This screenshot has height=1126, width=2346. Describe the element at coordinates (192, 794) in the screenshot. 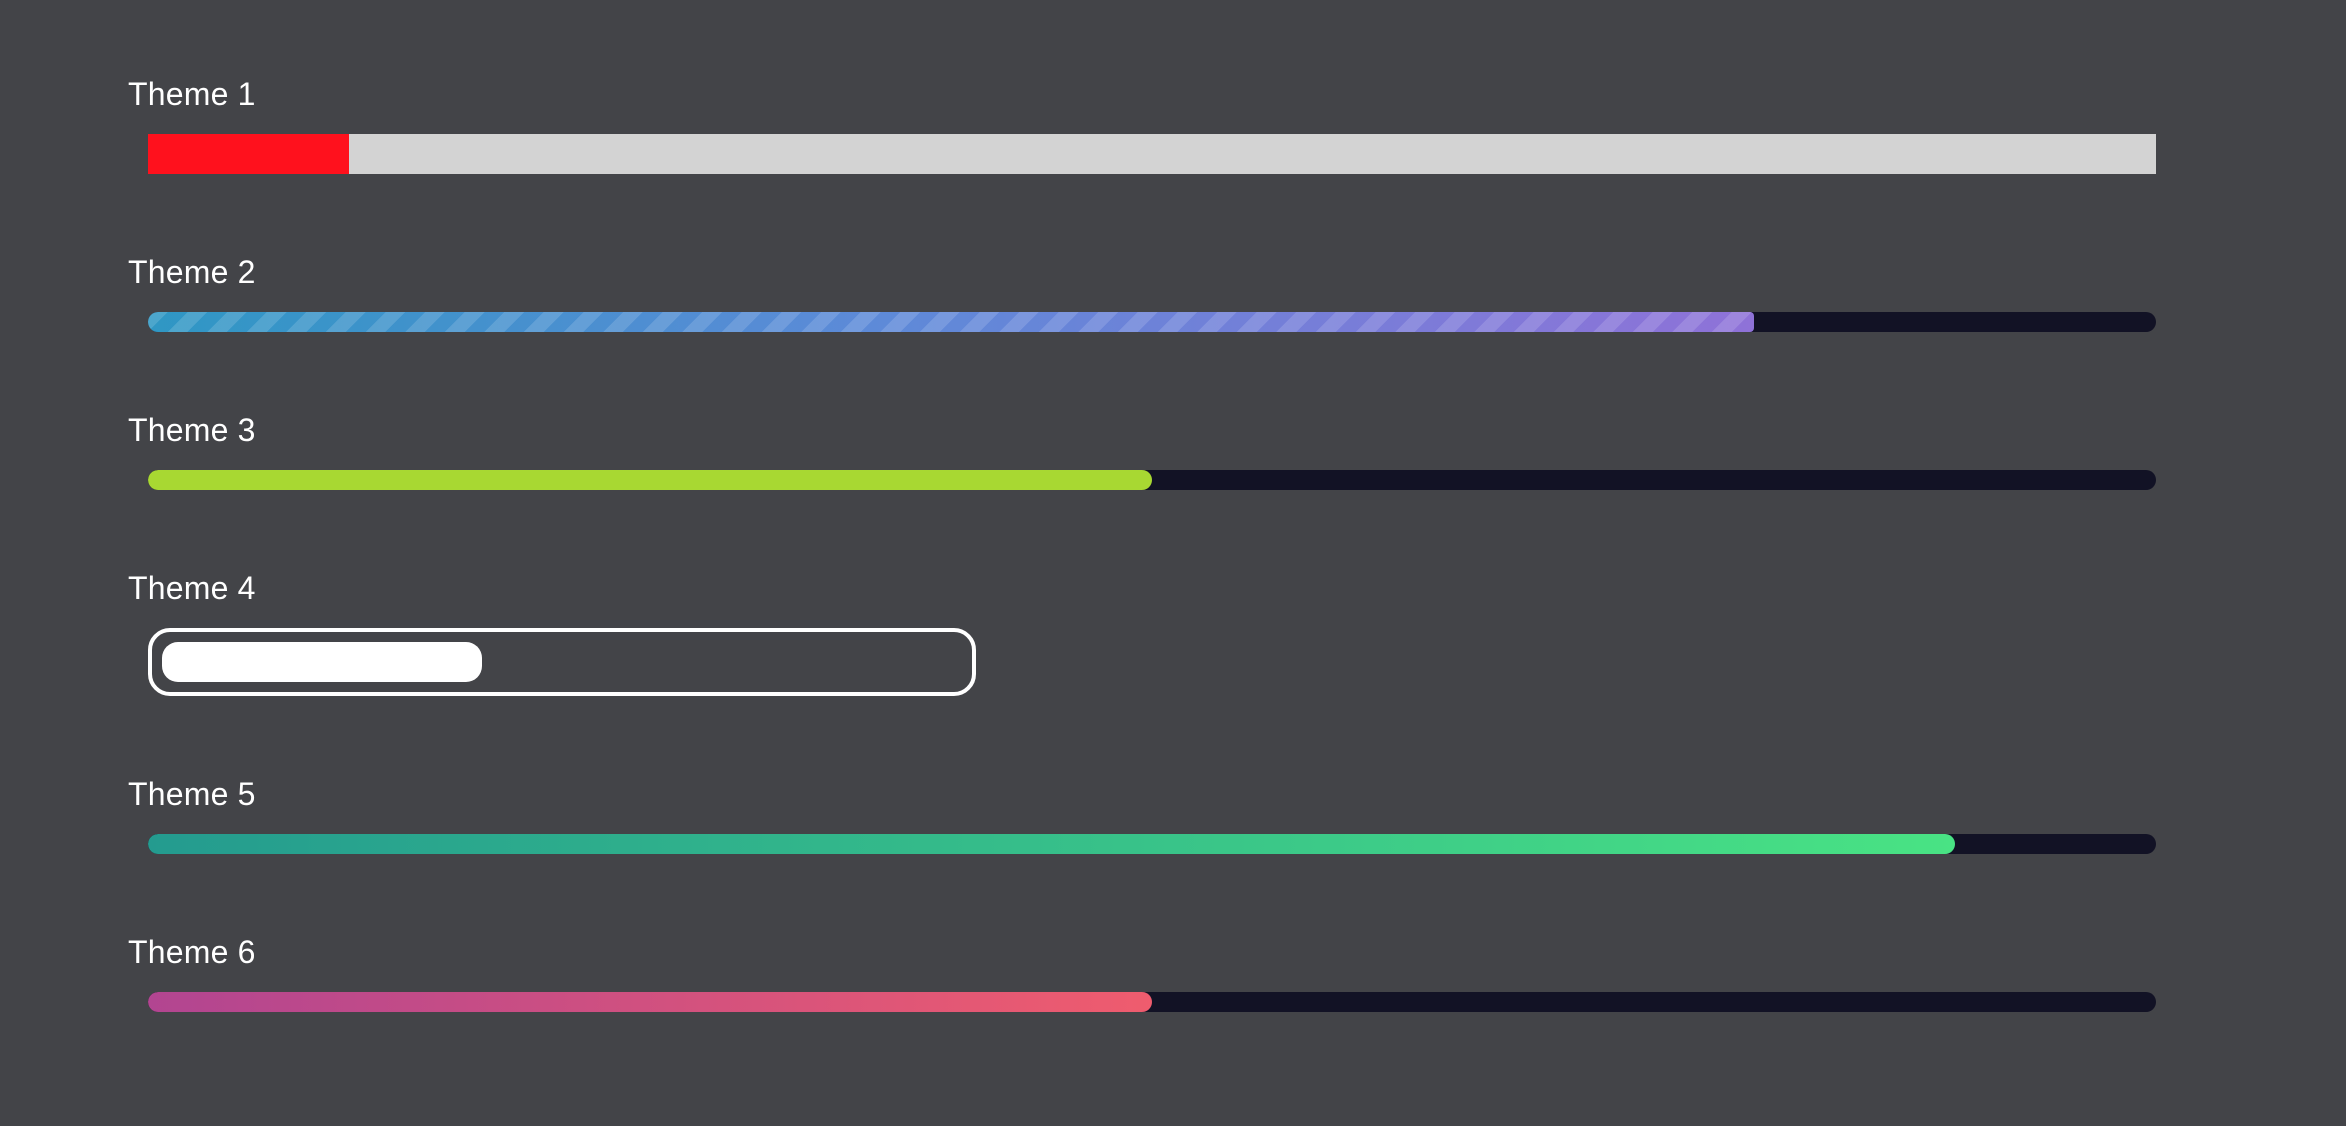

I see `theme-5-label: Theme 5` at that location.